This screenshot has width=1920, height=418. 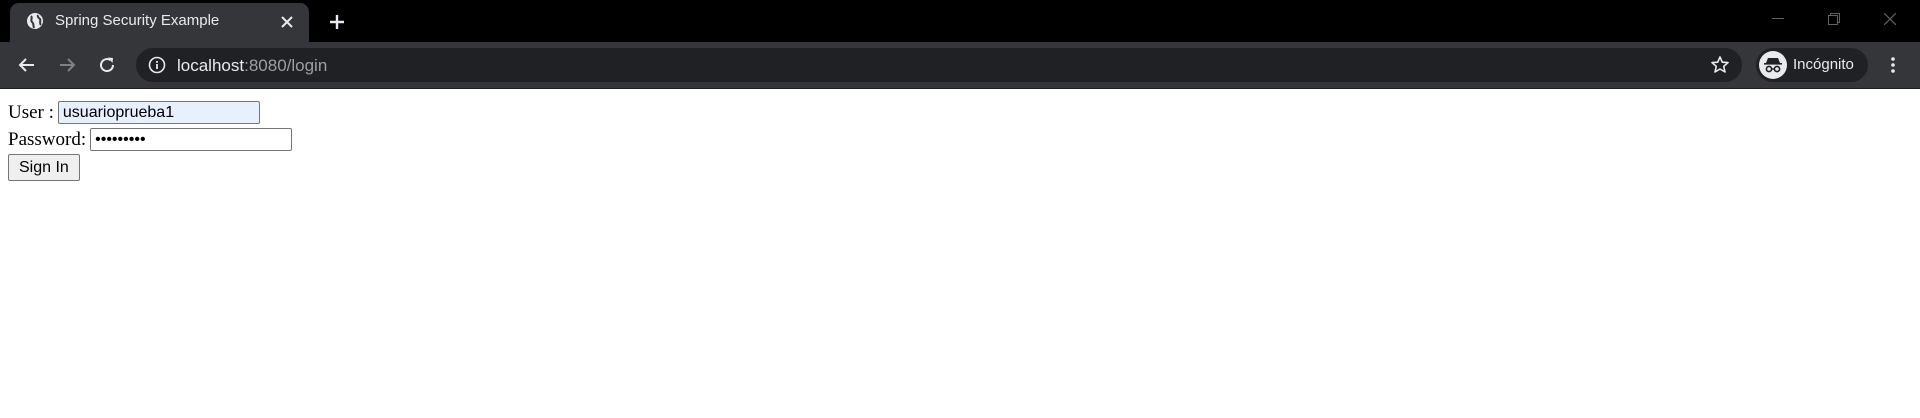 I want to click on url-host: localhost, so click(x=211, y=65).